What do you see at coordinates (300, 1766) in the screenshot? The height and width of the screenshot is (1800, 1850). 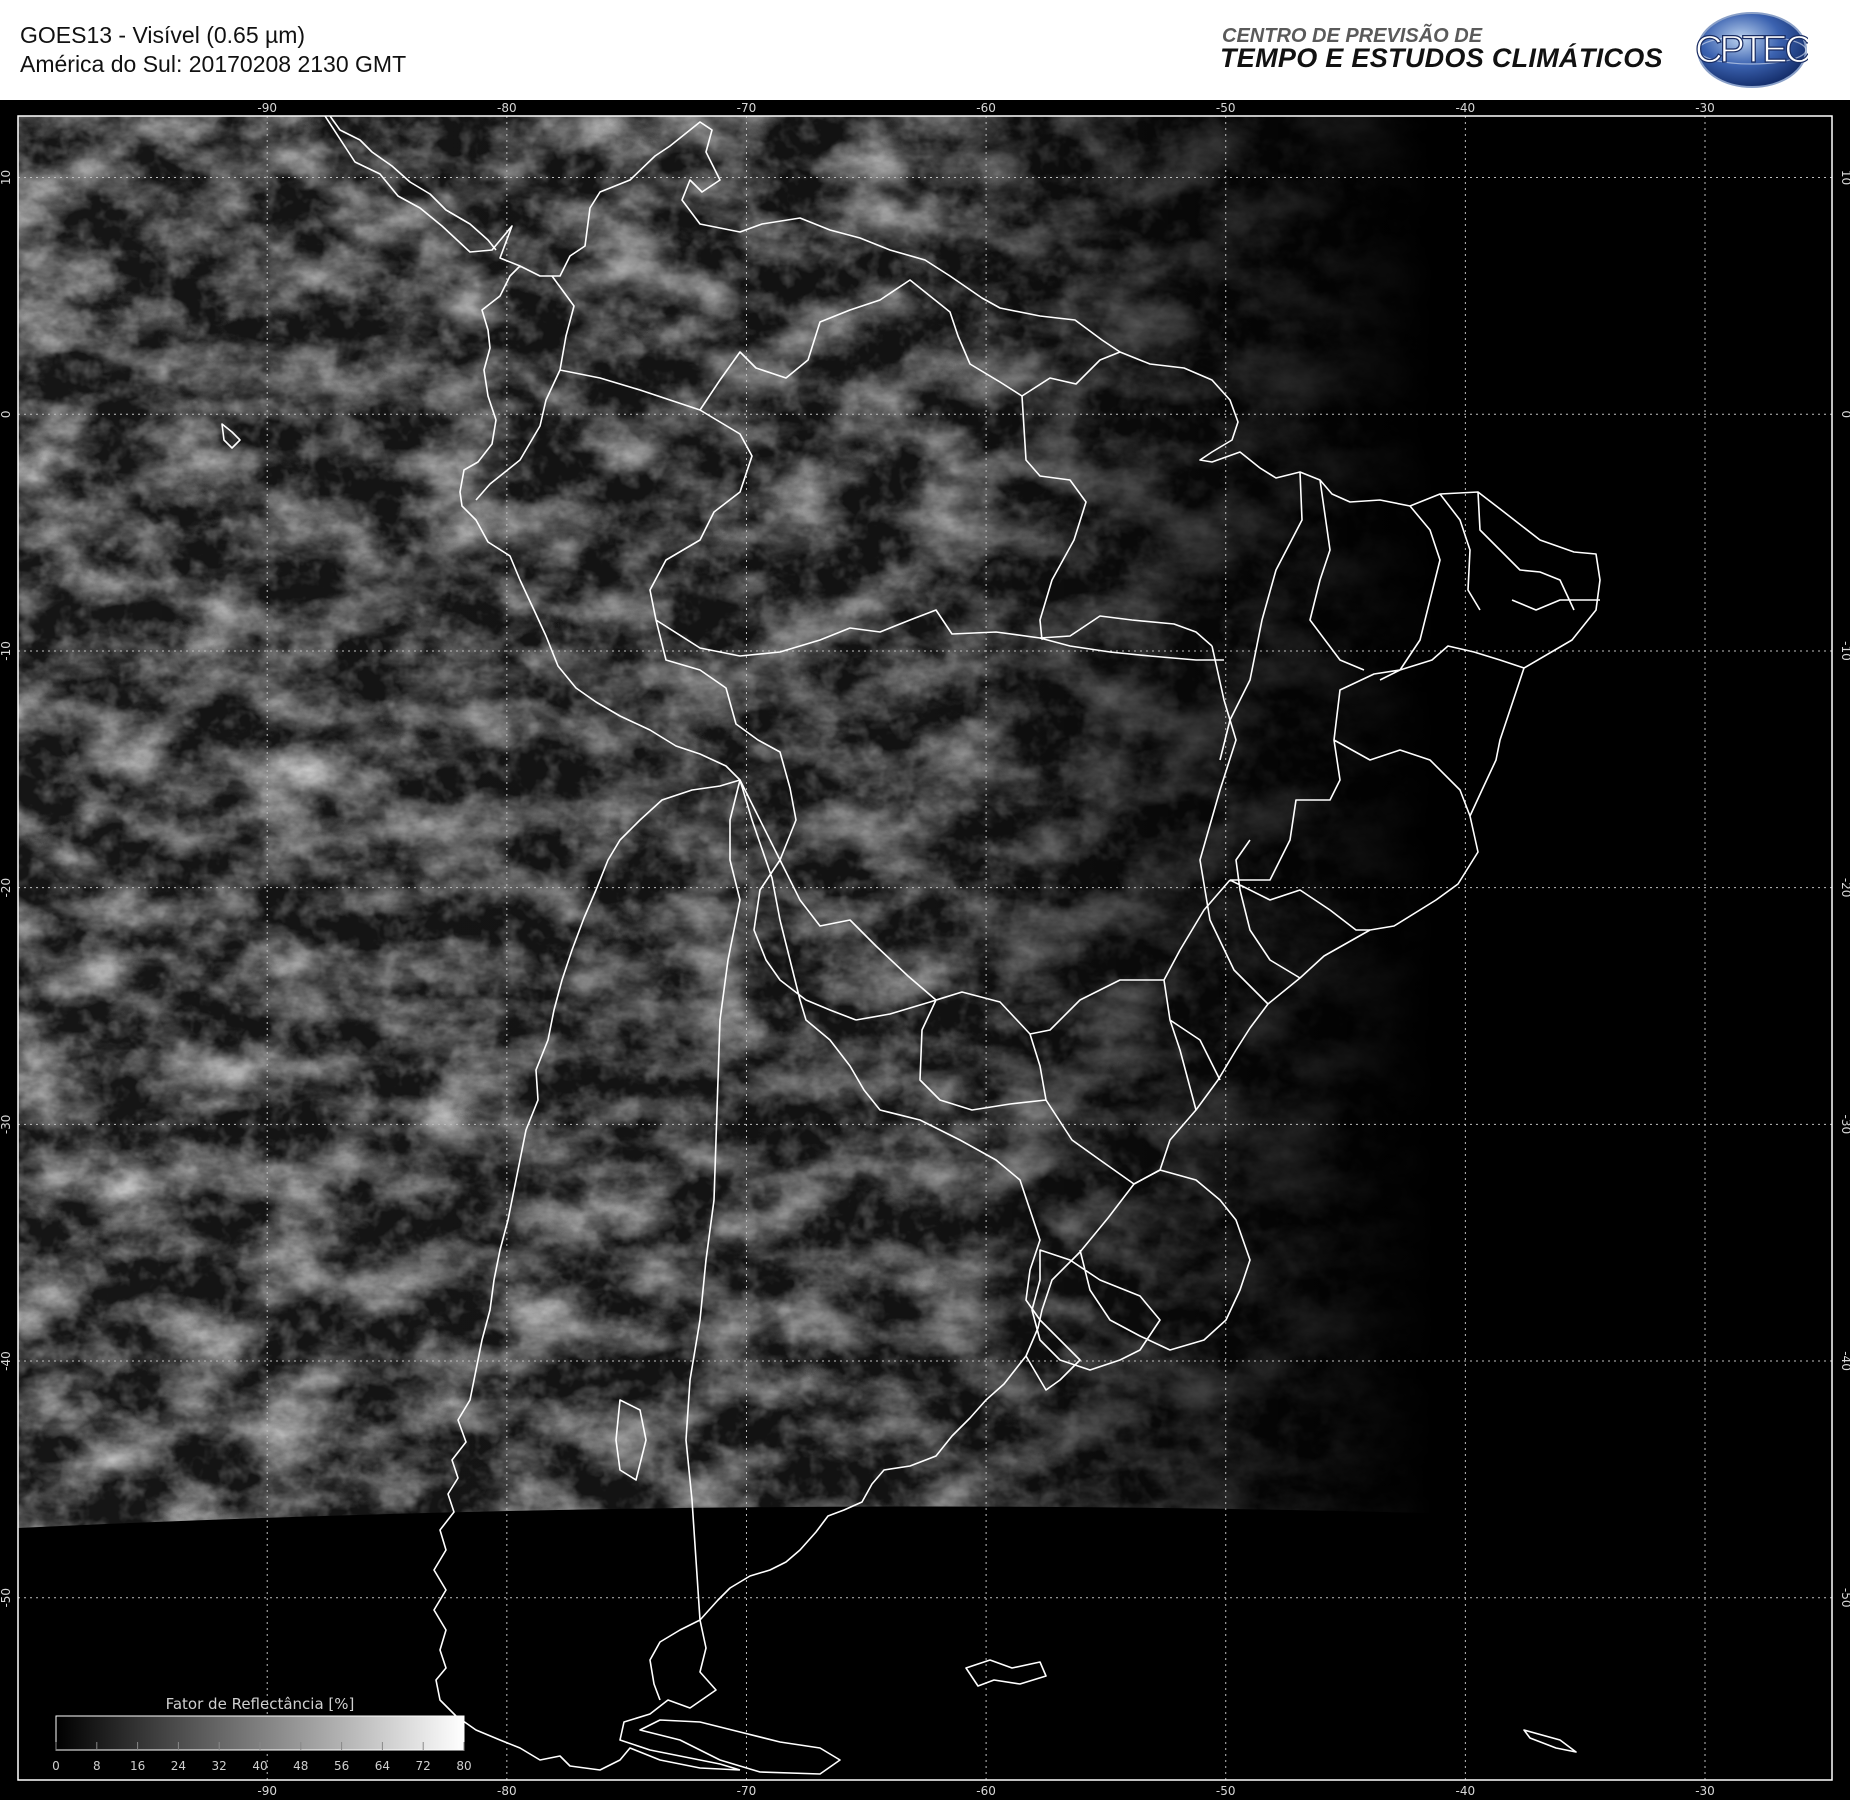 I see `legend-tick-label: 48` at bounding box center [300, 1766].